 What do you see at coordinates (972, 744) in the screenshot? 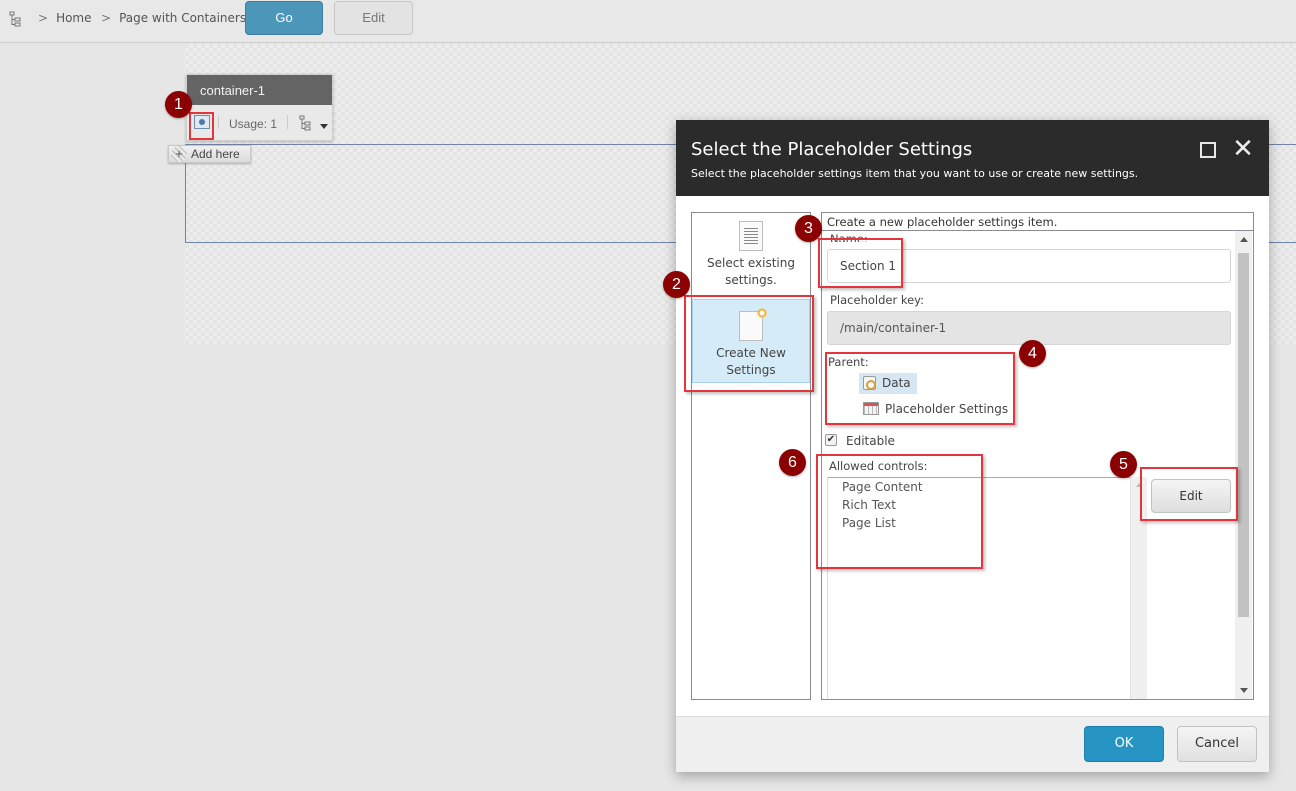
I see `dialog-footer: OK Cancel` at bounding box center [972, 744].